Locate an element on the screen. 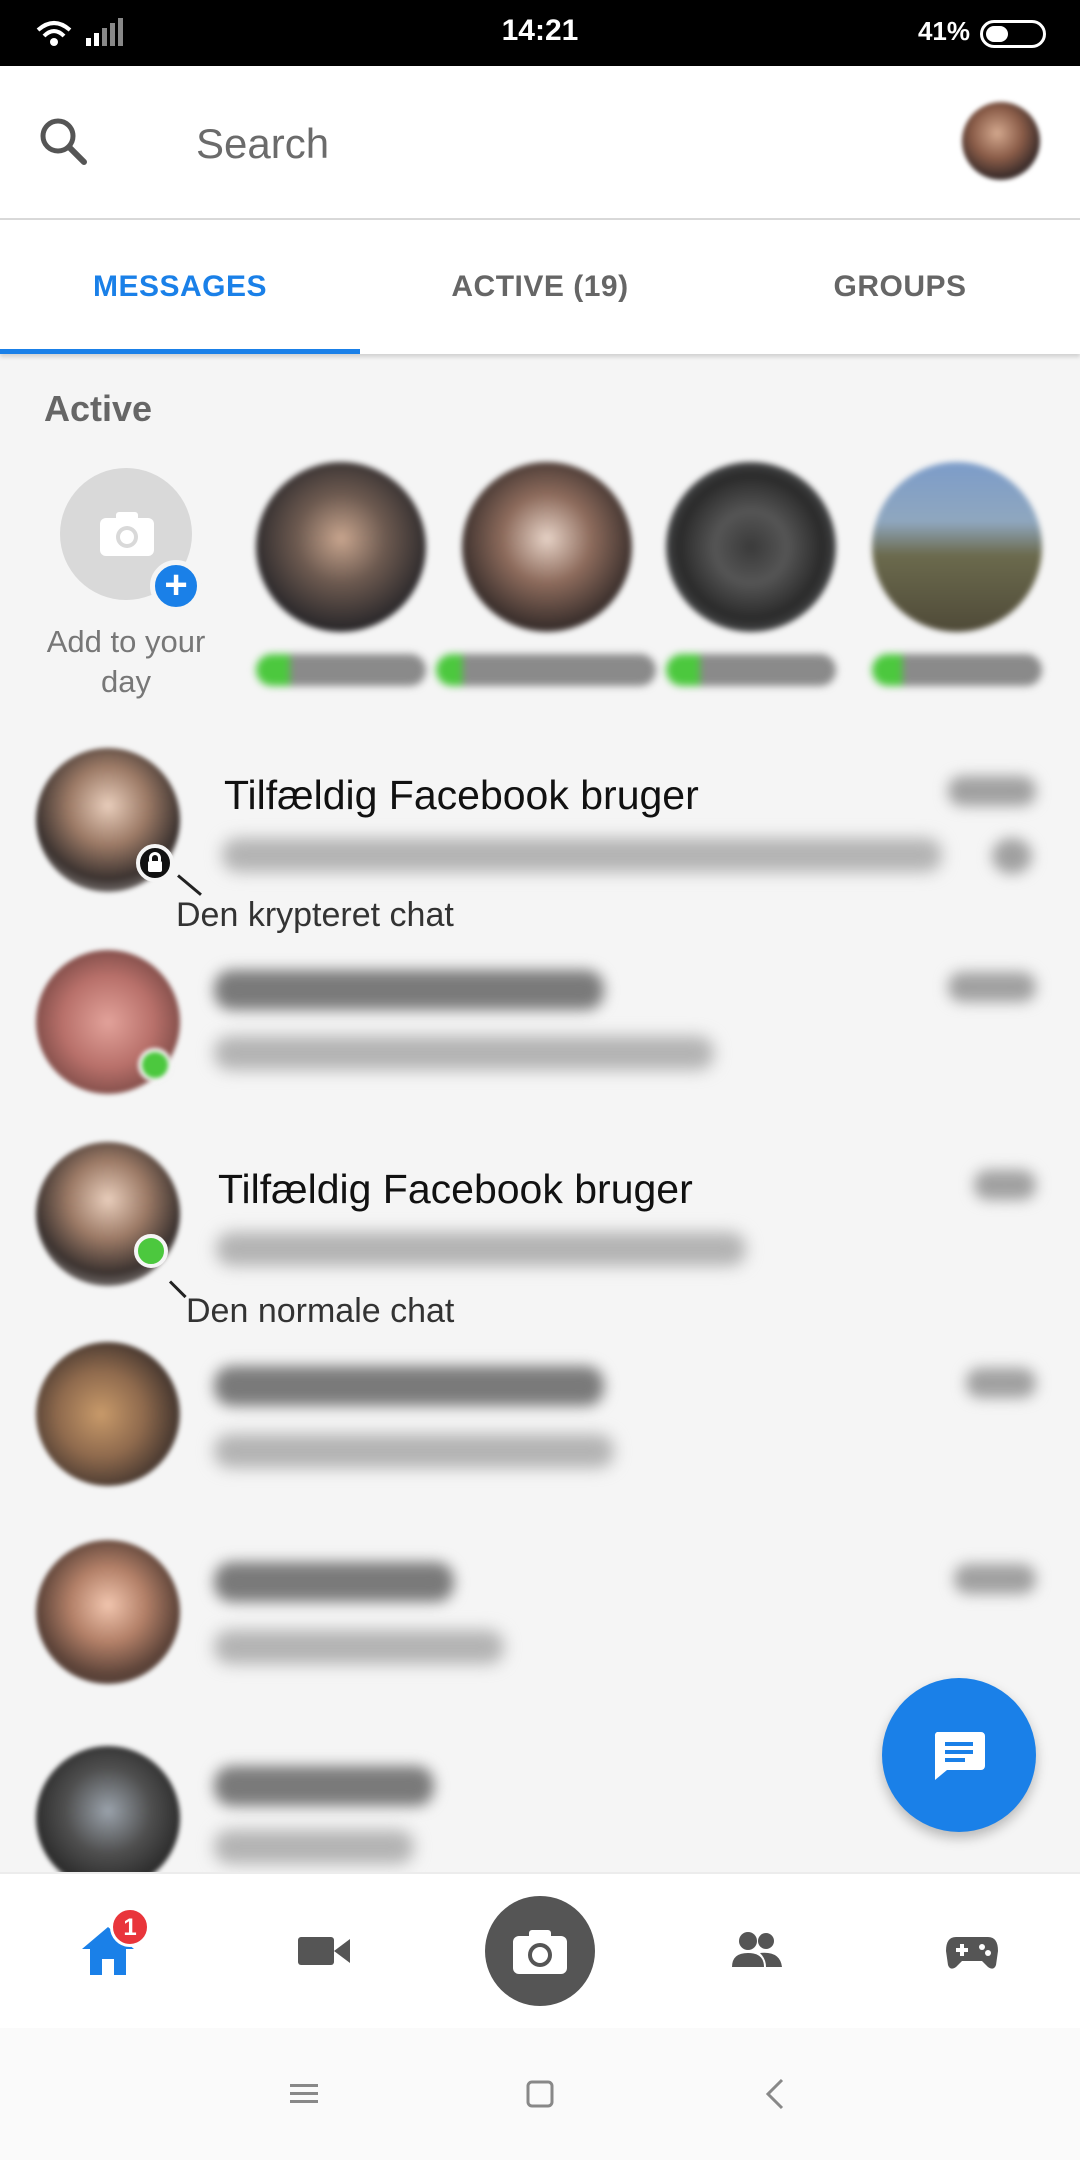 Image resolution: width=1080 pixels, height=2160 pixels. active-heading: Active is located at coordinates (98, 408).